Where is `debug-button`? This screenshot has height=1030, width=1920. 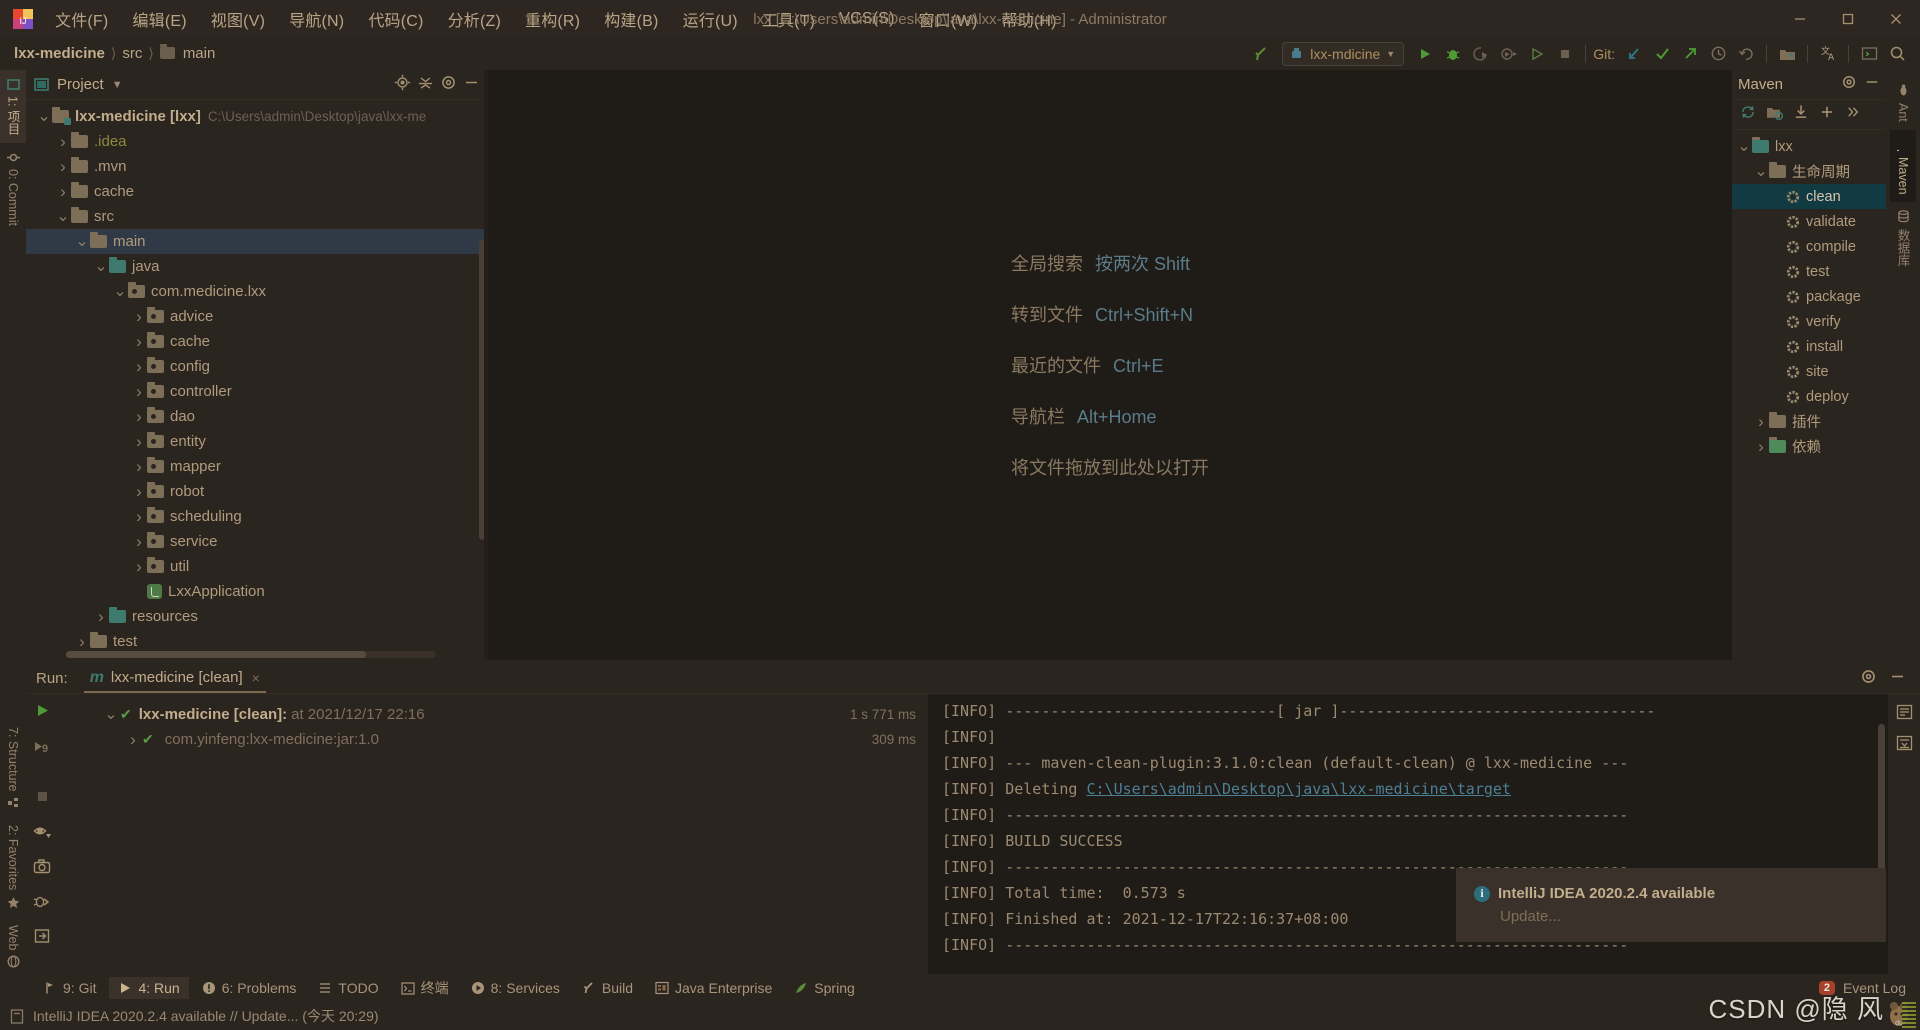
debug-button is located at coordinates (1453, 54).